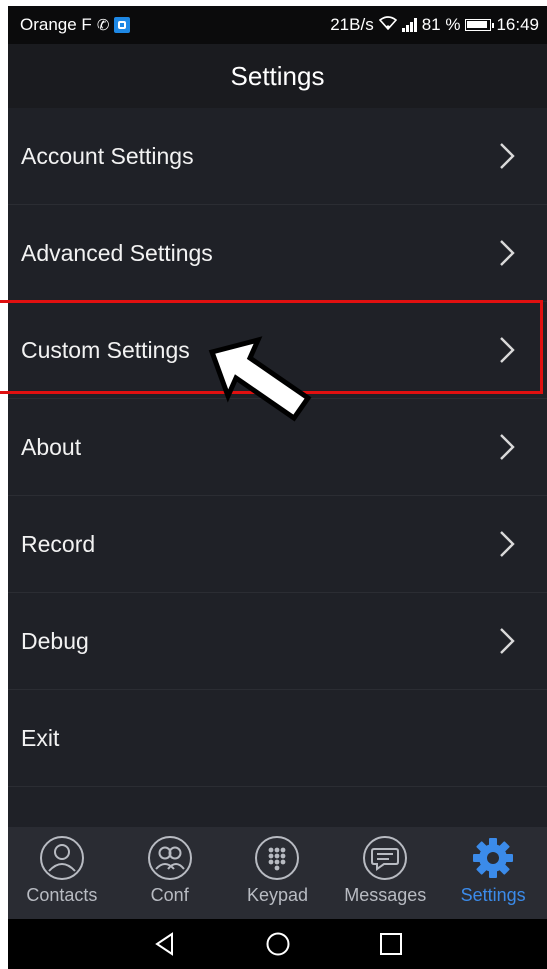 The height and width of the screenshot is (969, 547). What do you see at coordinates (277, 895) in the screenshot?
I see `tab-label: Keypad` at bounding box center [277, 895].